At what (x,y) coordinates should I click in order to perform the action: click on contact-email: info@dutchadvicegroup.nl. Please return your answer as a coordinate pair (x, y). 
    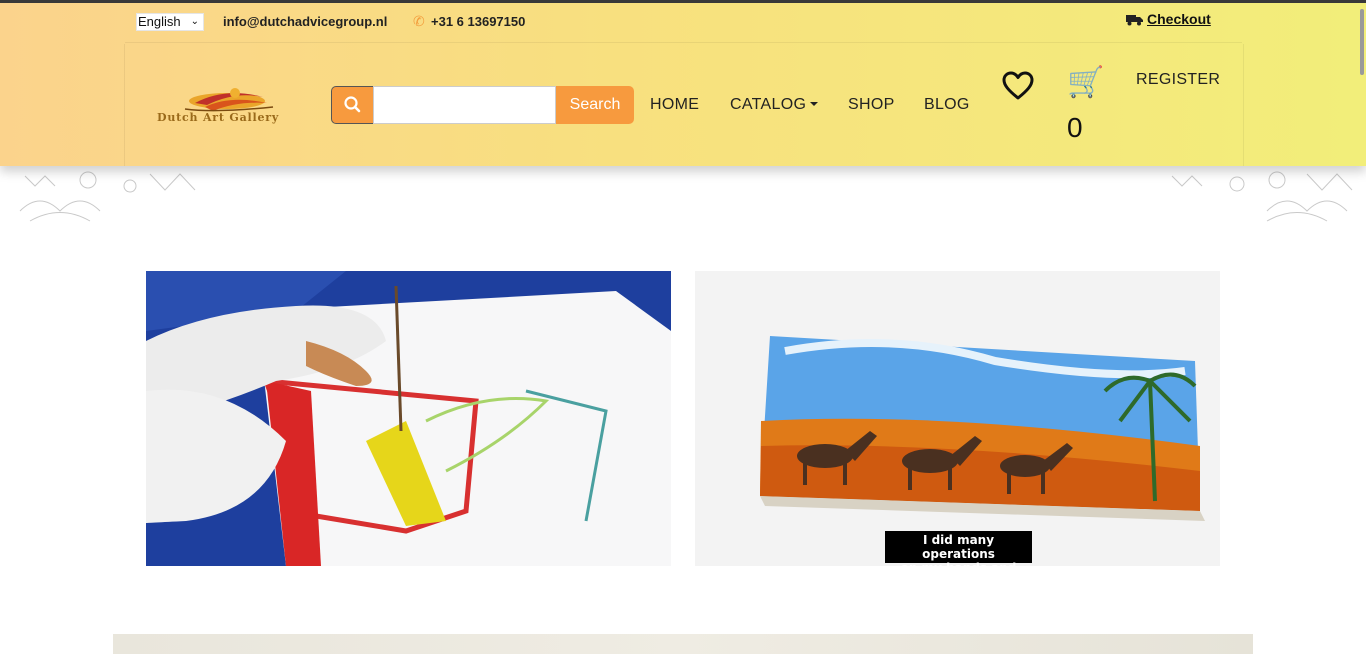
    Looking at the image, I should click on (305, 21).